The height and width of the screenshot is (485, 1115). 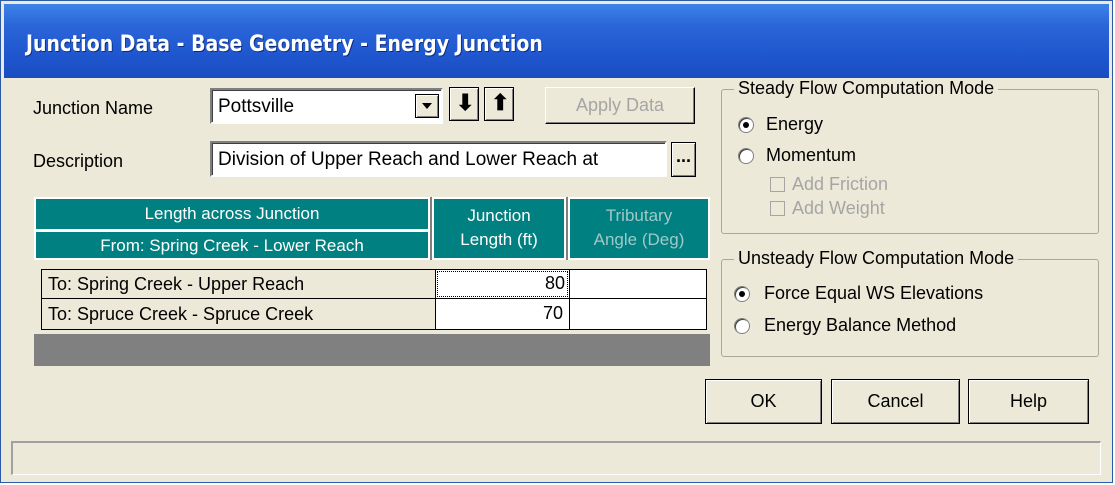 What do you see at coordinates (876, 258) in the screenshot?
I see `unsteady-flow-title: Unsteady Flow Computation Mode` at bounding box center [876, 258].